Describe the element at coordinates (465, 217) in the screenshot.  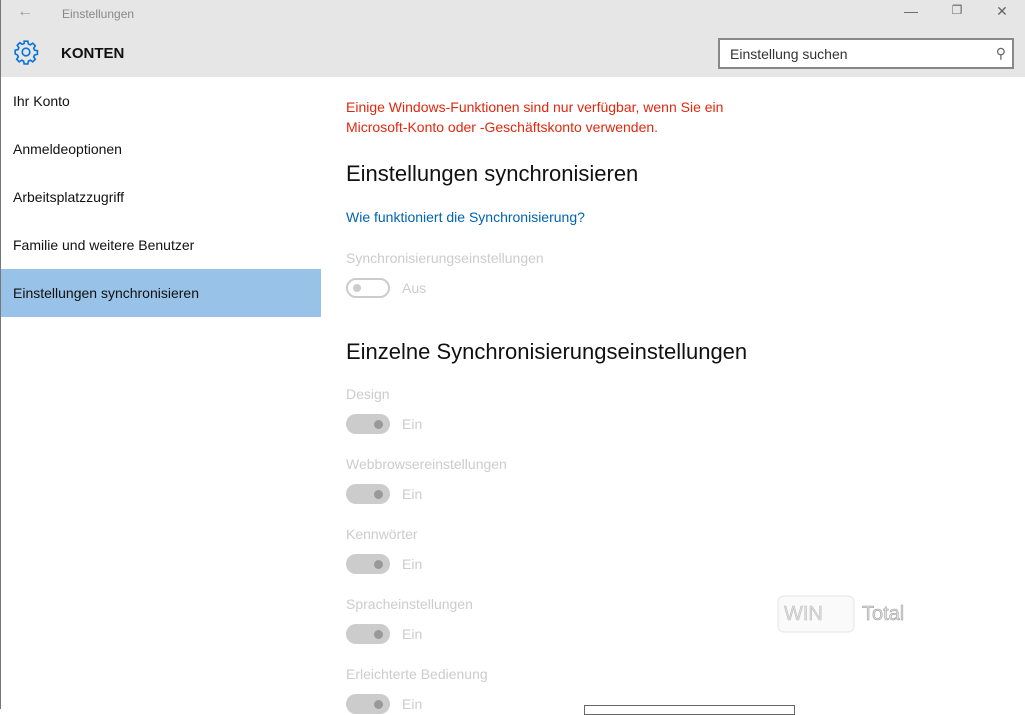
I see `help-link: Wie funktioniert die Synchronisierung?` at that location.